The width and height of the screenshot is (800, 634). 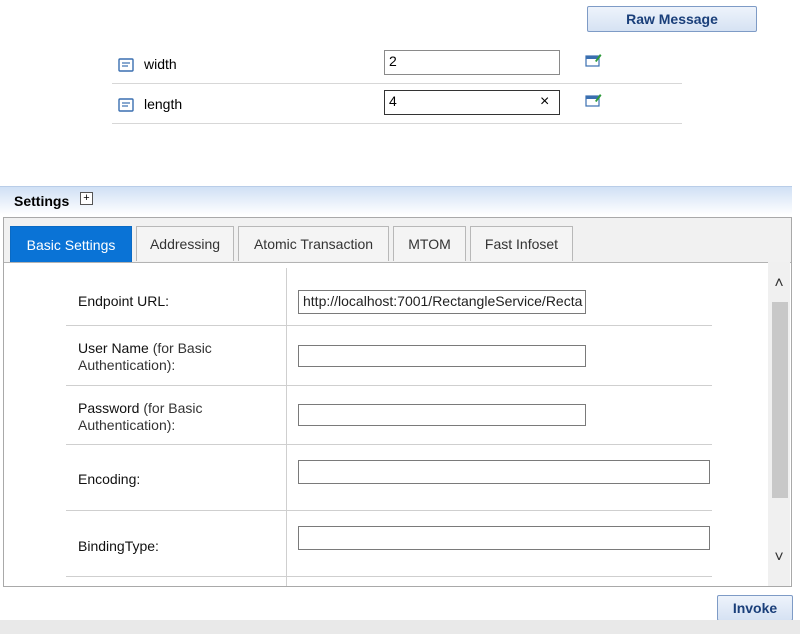 I want to click on scroll-thumb, so click(x=780, y=400).